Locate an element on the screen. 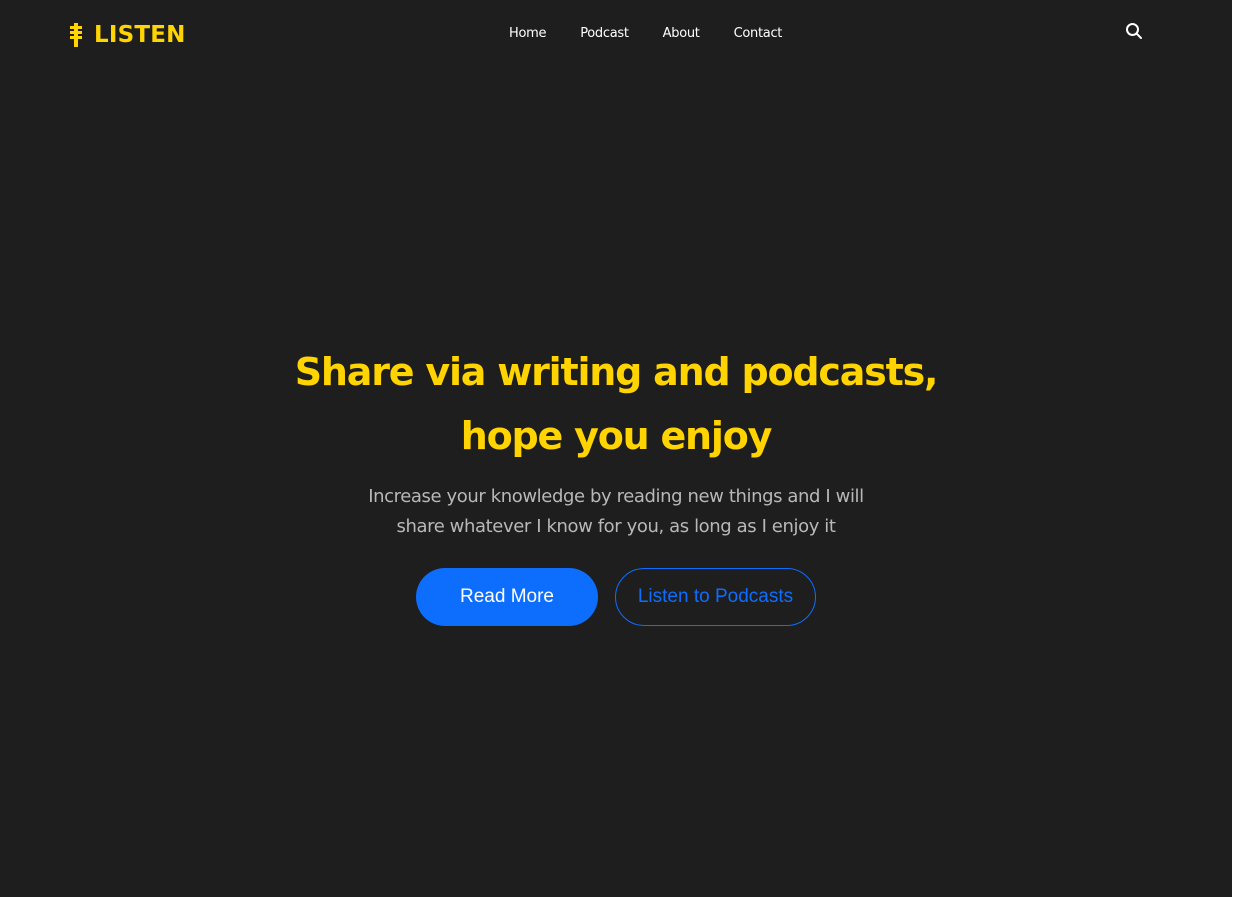 This screenshot has height=897, width=1238. search-button is located at coordinates (1134, 32).